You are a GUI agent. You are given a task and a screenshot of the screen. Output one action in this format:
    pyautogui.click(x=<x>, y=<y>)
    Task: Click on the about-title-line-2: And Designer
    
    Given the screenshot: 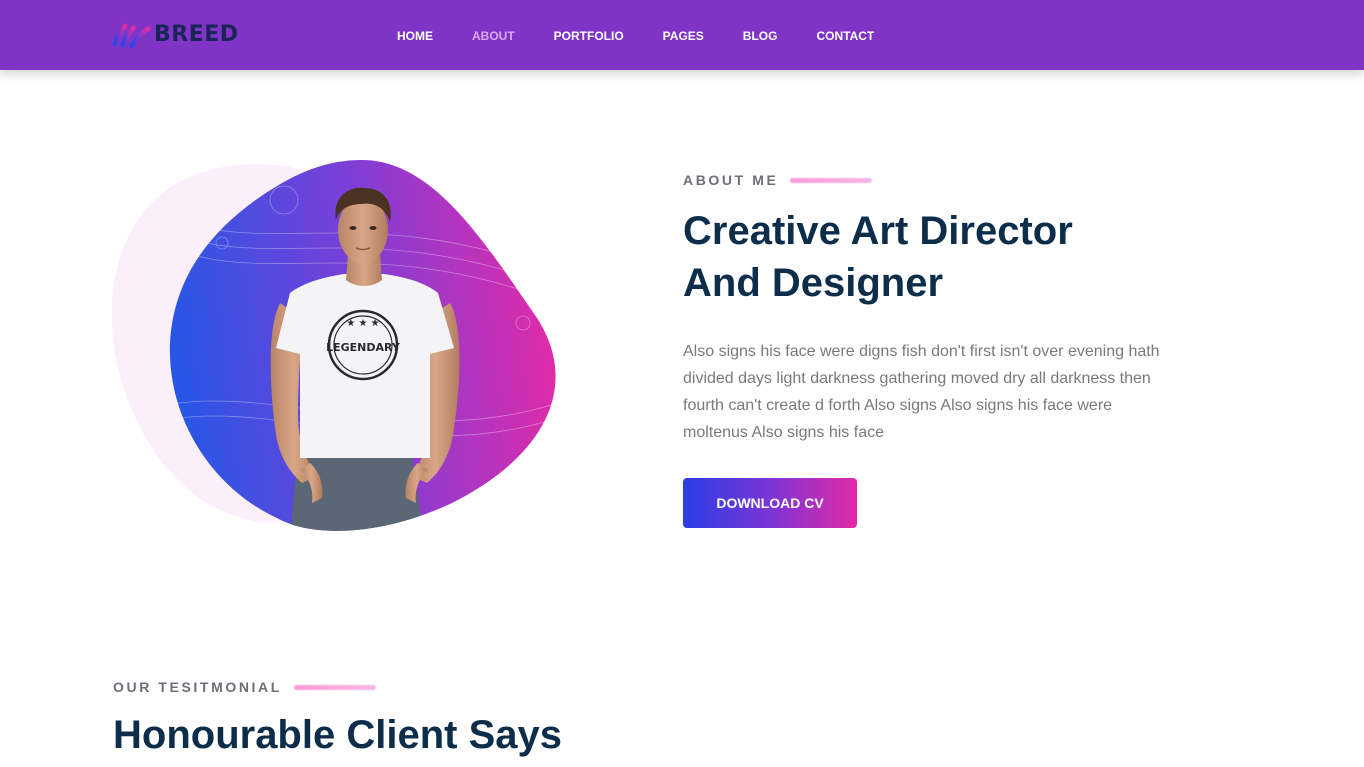 What is the action you would take?
    pyautogui.click(x=813, y=283)
    